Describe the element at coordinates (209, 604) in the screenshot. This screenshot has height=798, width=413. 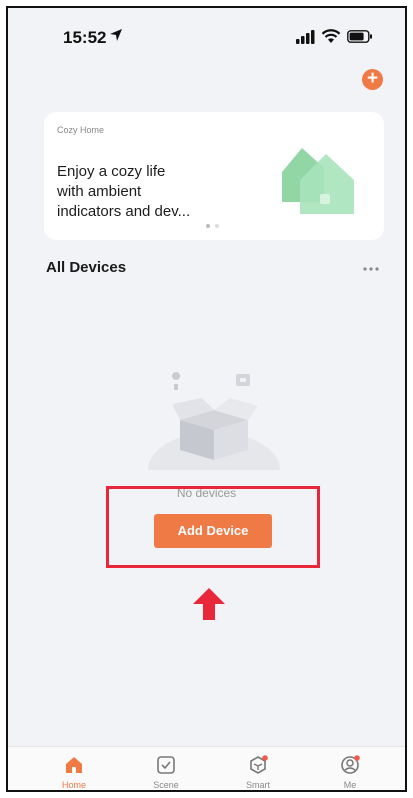
I see `red-up-arrow-icon` at that location.